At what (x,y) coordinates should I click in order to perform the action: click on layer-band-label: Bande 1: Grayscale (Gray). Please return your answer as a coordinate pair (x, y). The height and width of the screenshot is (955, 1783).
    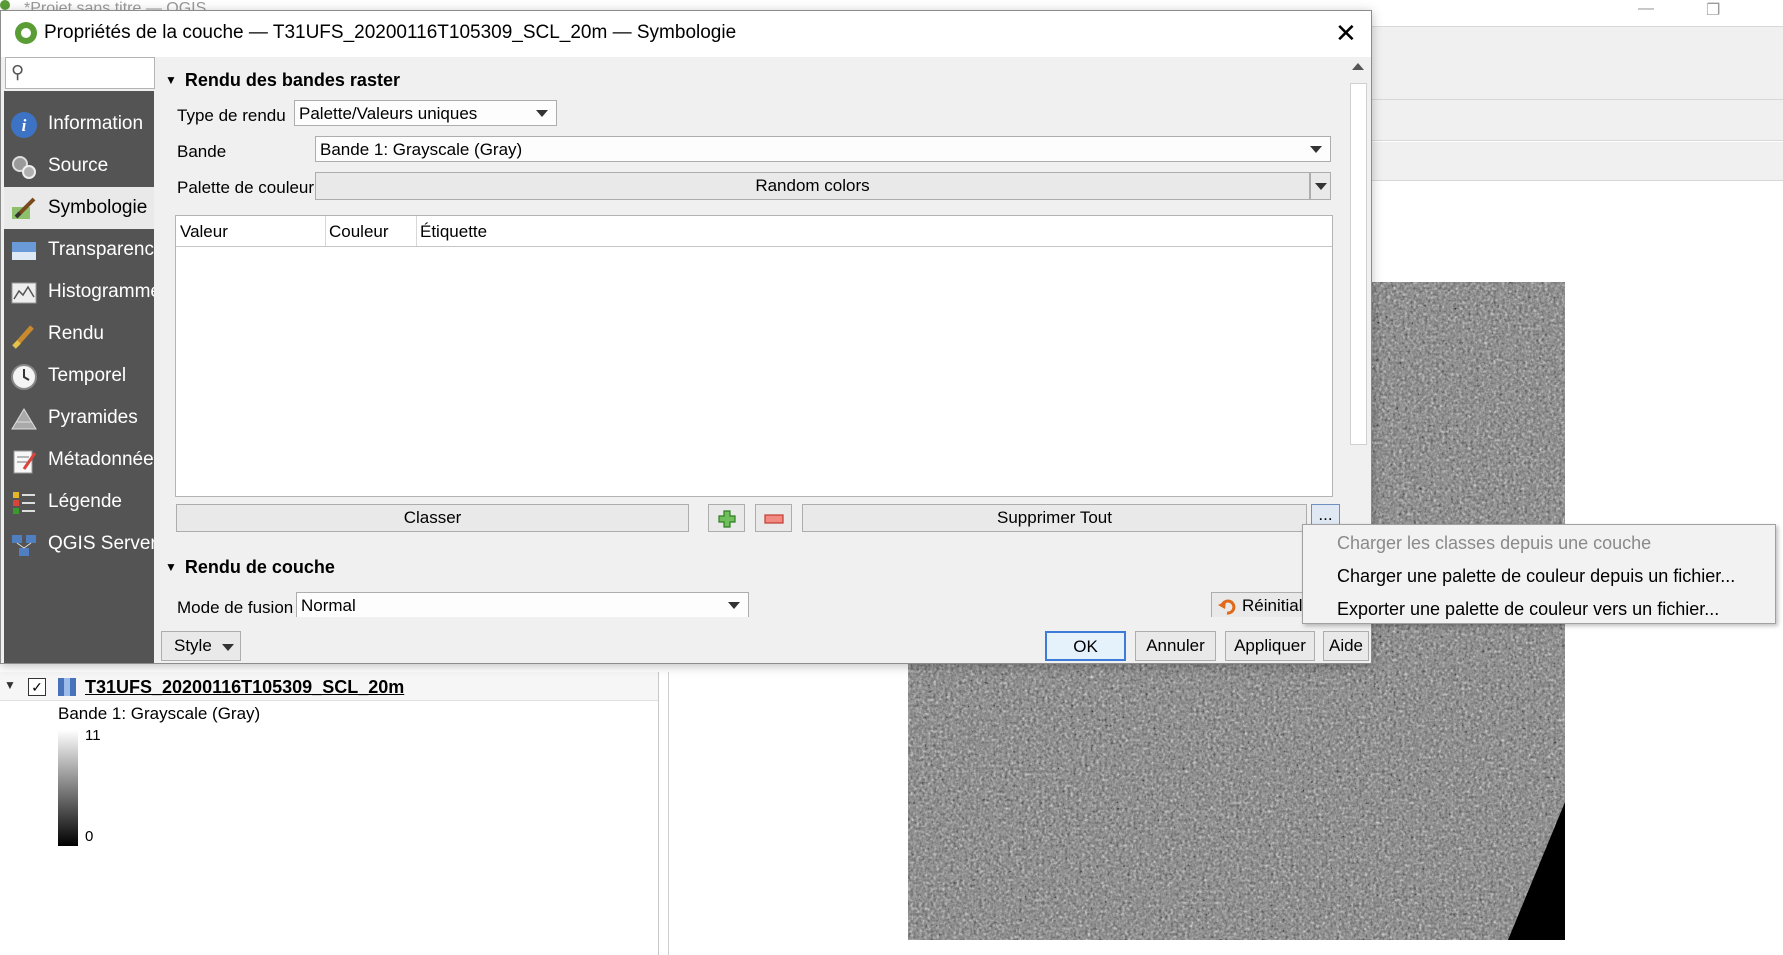
    Looking at the image, I should click on (159, 713).